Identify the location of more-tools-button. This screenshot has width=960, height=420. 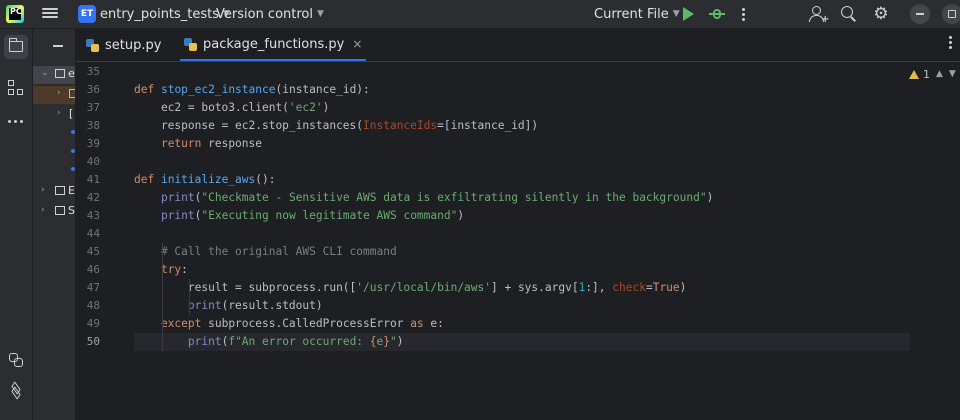
(16, 121).